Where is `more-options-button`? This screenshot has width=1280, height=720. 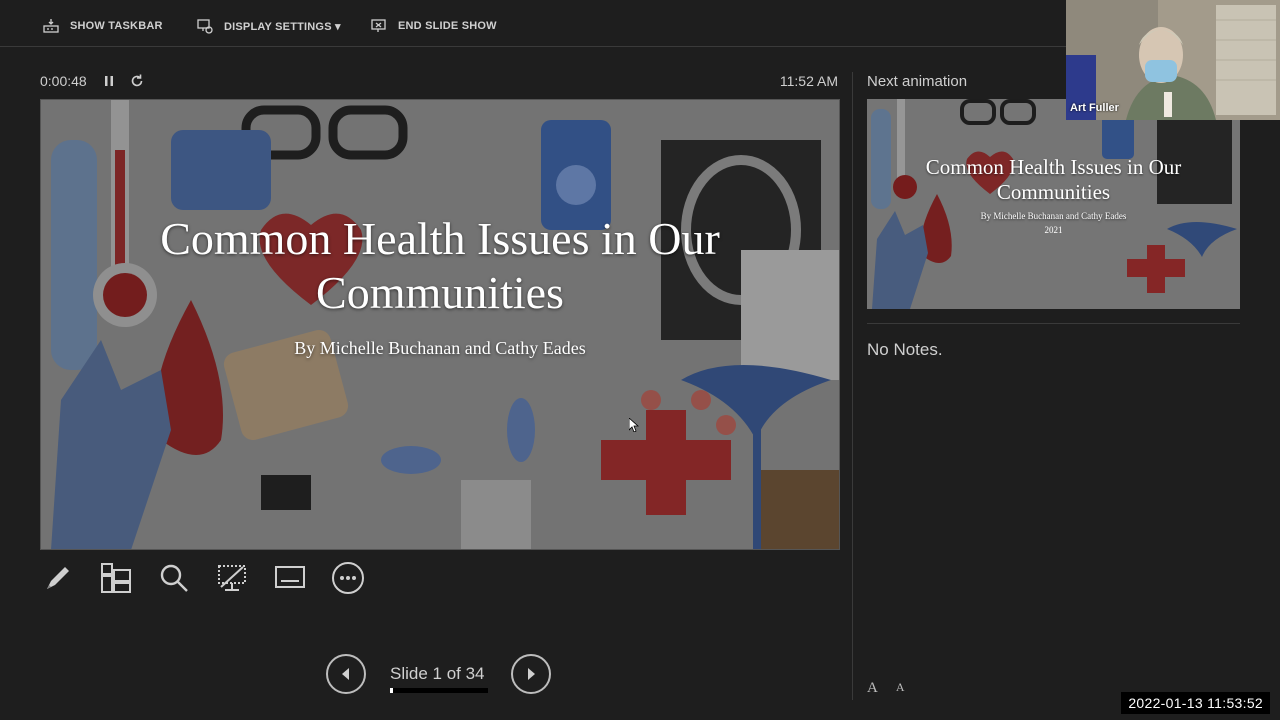 more-options-button is located at coordinates (348, 578).